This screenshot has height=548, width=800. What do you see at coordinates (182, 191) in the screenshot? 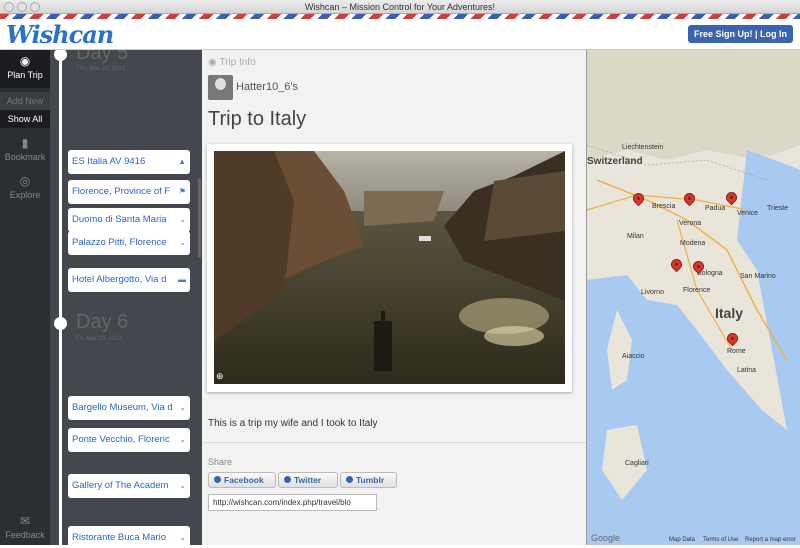
I see `flag-icon: ⚑` at bounding box center [182, 191].